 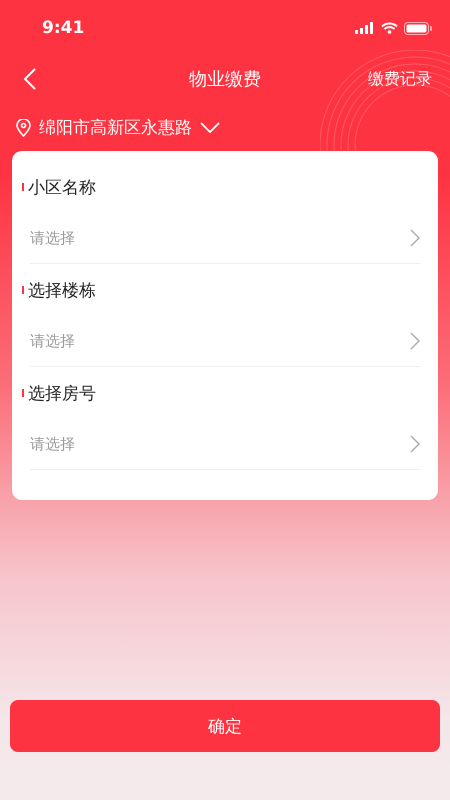 I want to click on signal-icon, so click(x=365, y=28).